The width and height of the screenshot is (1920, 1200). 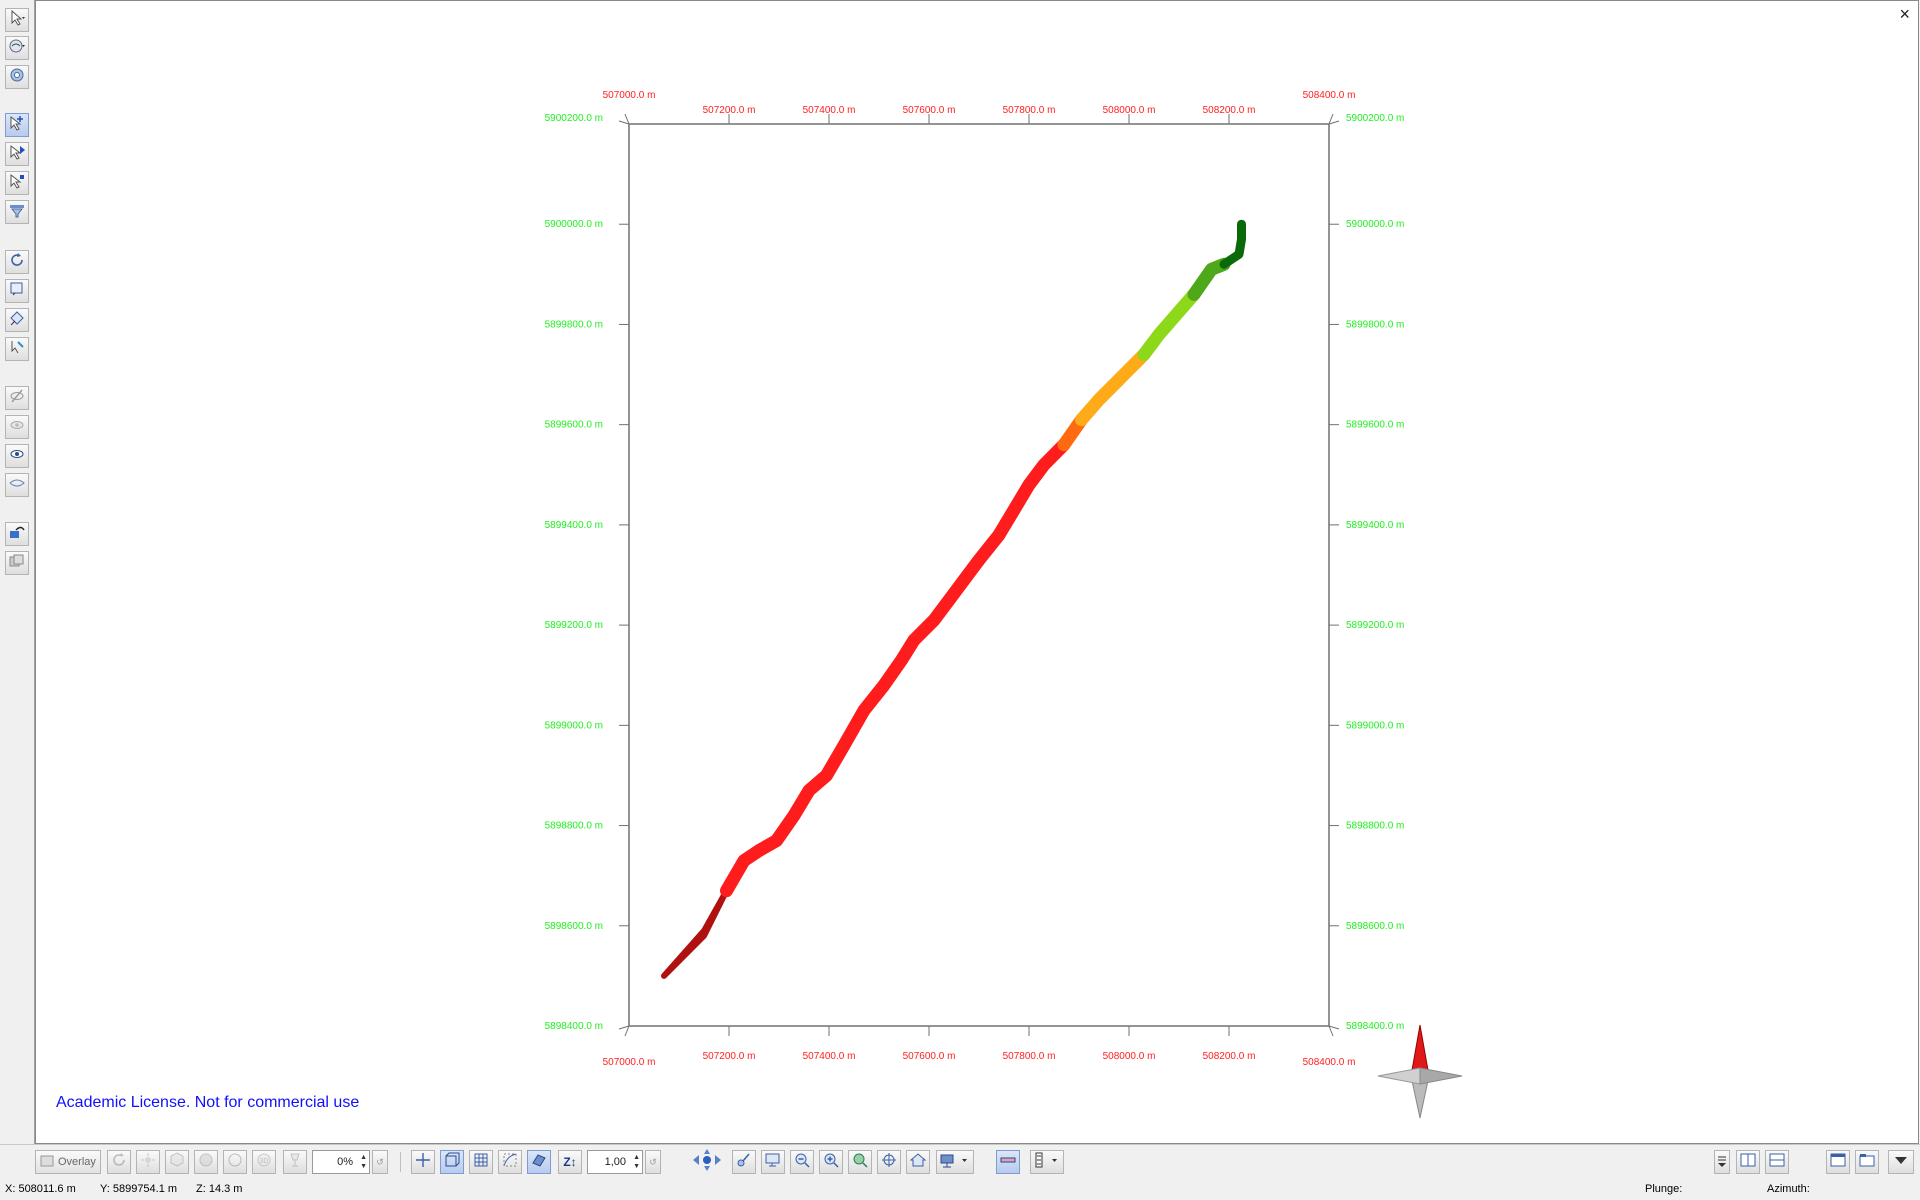 I want to click on fly-button, so click(x=744, y=1162).